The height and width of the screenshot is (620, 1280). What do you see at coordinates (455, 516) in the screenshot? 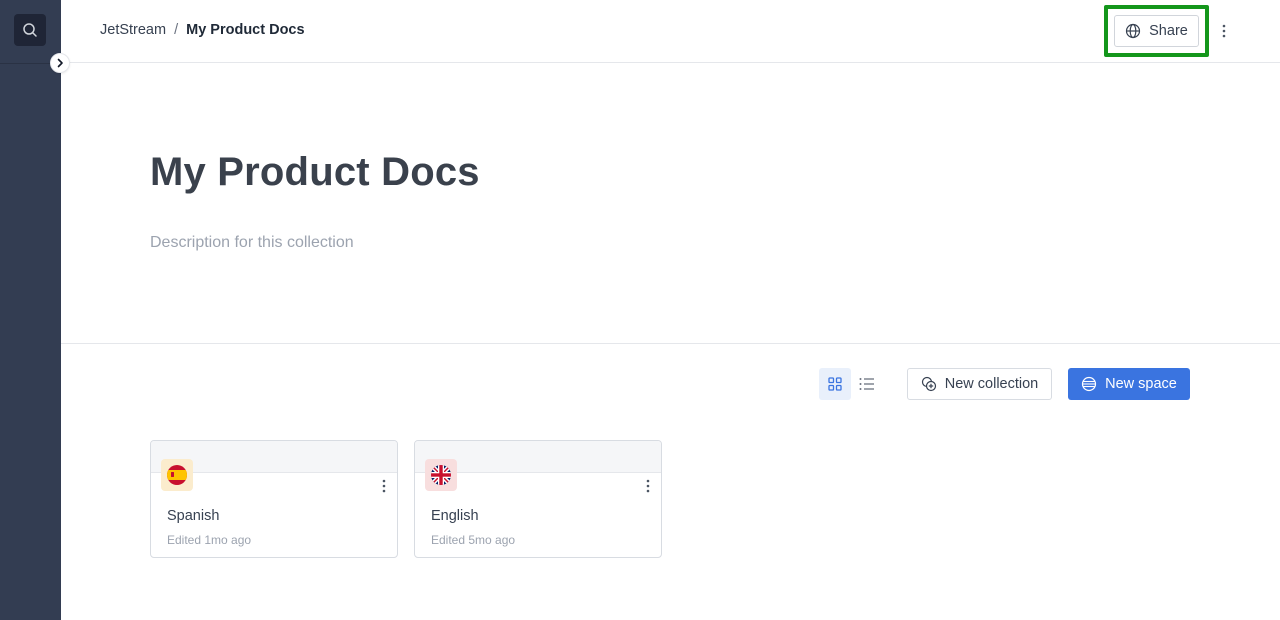
I see `card-name: English` at bounding box center [455, 516].